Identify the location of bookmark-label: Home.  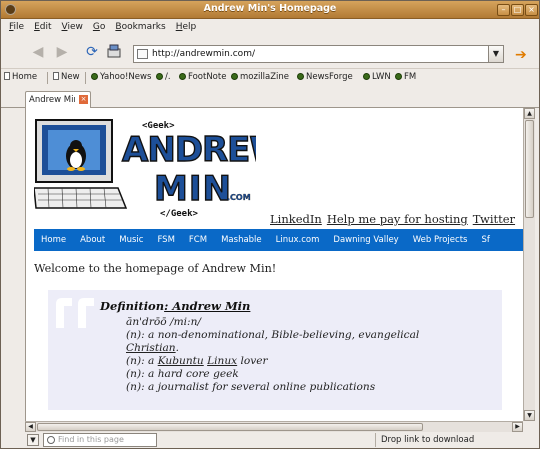
(25, 77).